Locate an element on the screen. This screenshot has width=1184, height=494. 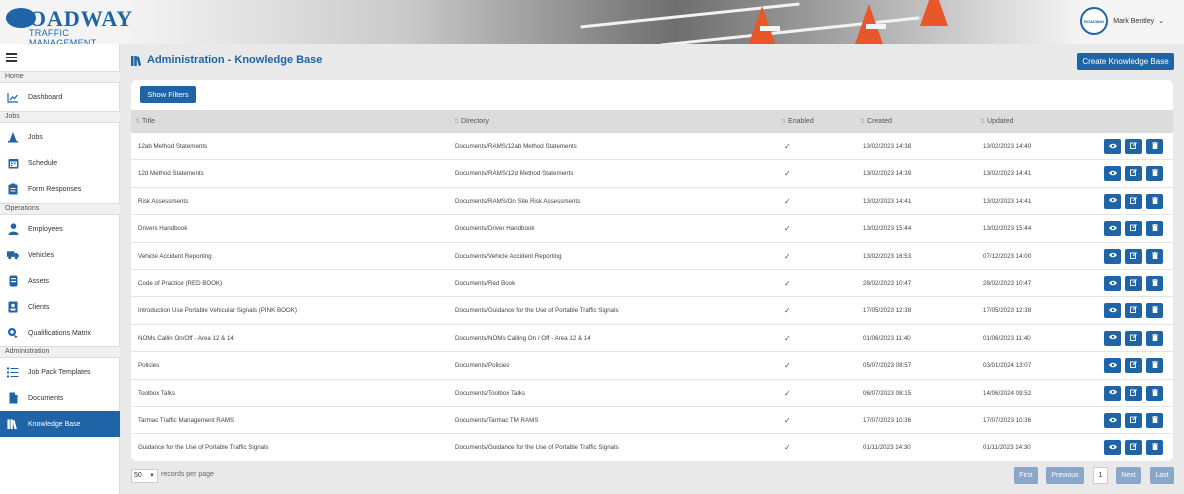
cell-title: Toolbox Talks is located at coordinates (157, 393).